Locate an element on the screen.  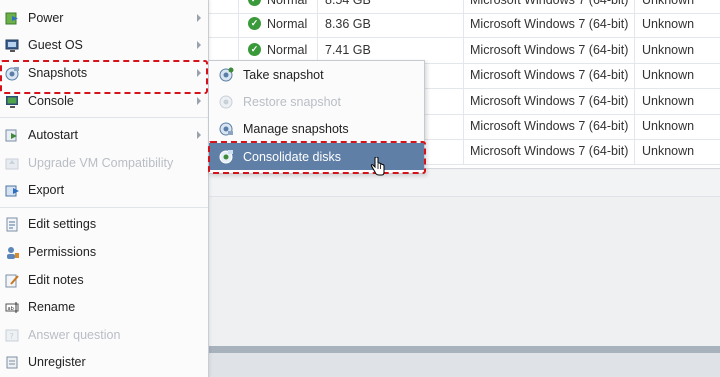
submenu-item-label: Take snapshot is located at coordinates (283, 74).